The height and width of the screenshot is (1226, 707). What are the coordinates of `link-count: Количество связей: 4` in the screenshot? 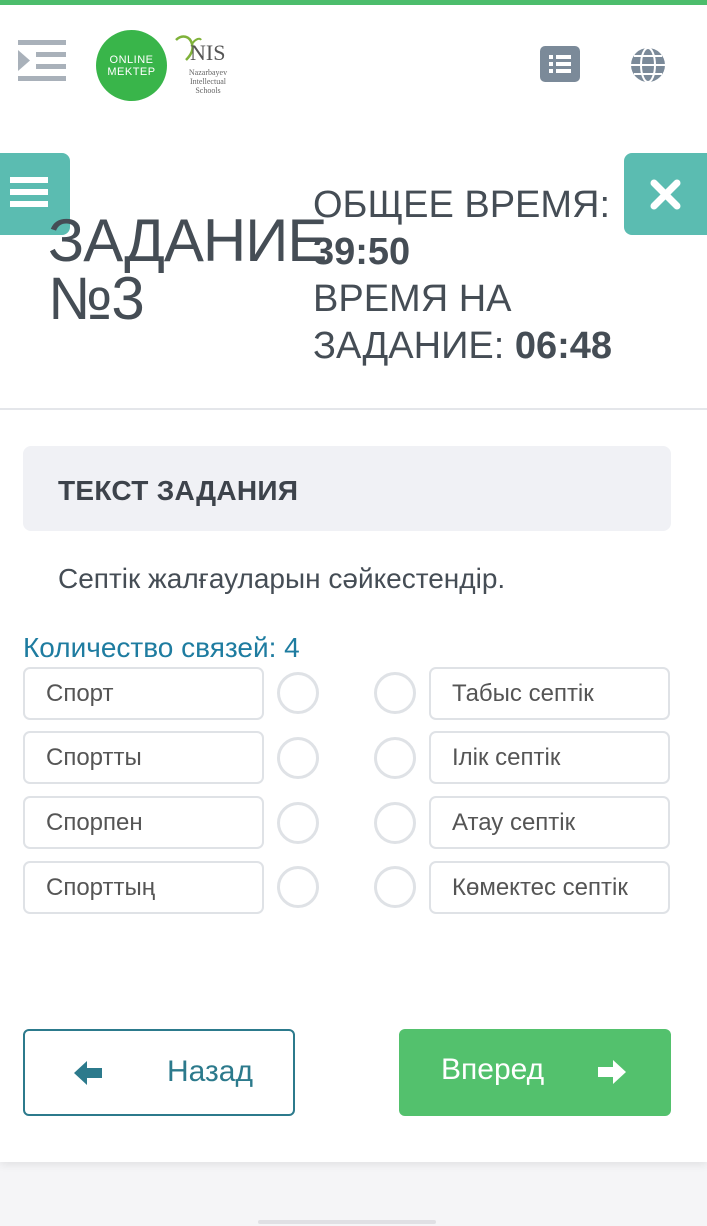 It's located at (161, 647).